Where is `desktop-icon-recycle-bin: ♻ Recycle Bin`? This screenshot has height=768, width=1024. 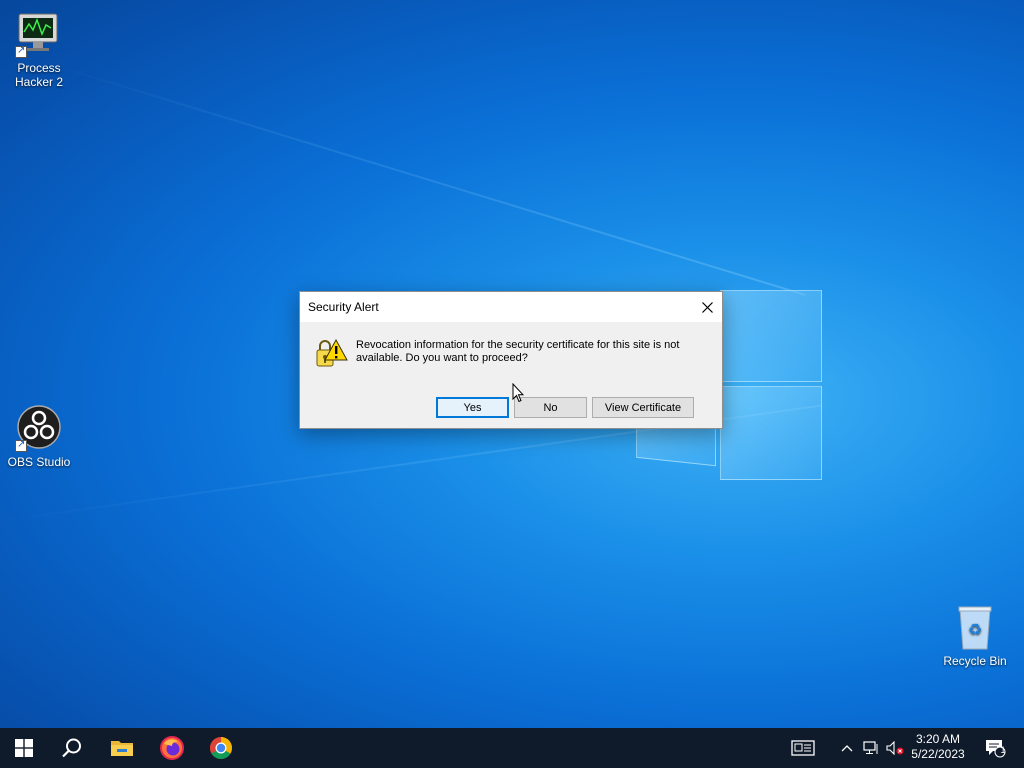 desktop-icon-recycle-bin: ♻ Recycle Bin is located at coordinates (975, 635).